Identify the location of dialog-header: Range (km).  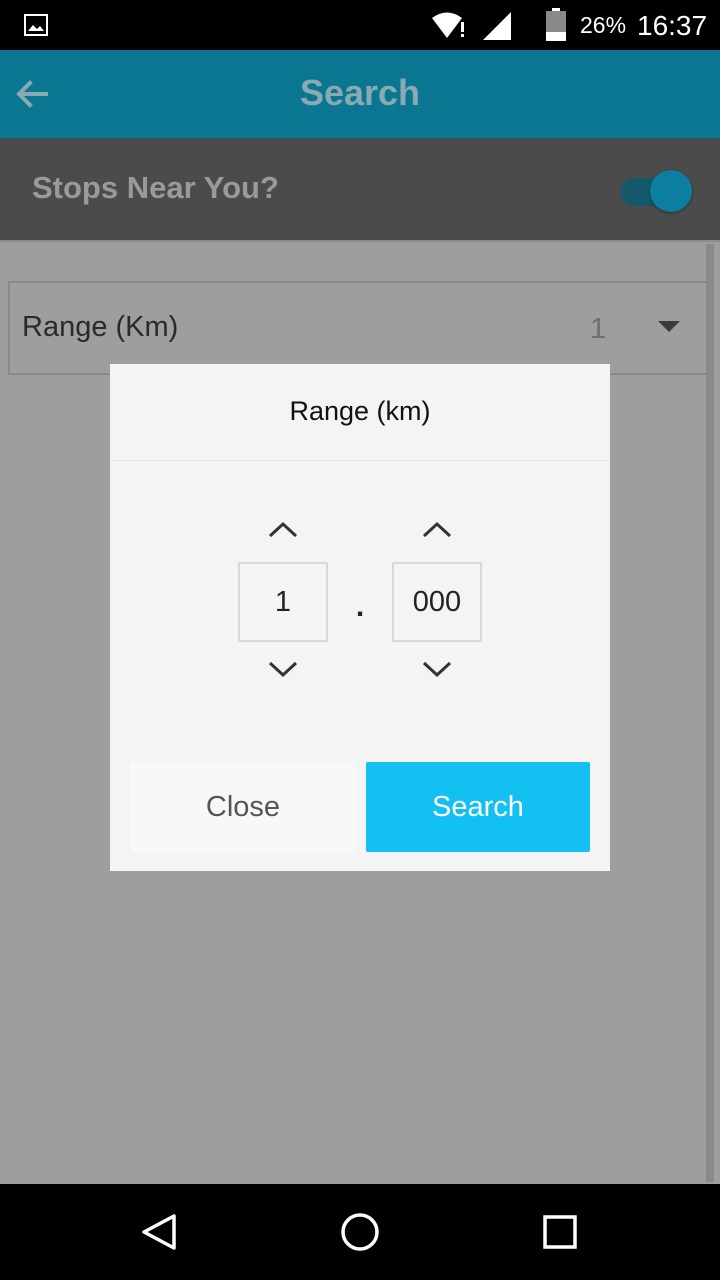
(360, 412).